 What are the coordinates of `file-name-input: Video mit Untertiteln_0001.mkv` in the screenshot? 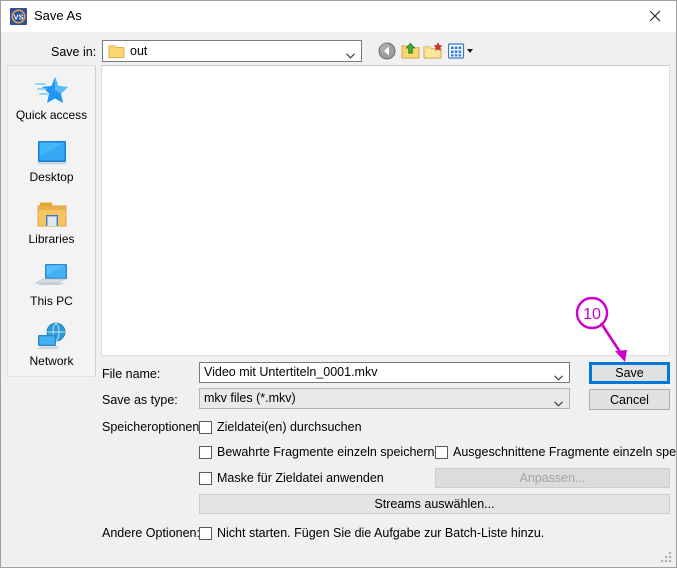 It's located at (384, 372).